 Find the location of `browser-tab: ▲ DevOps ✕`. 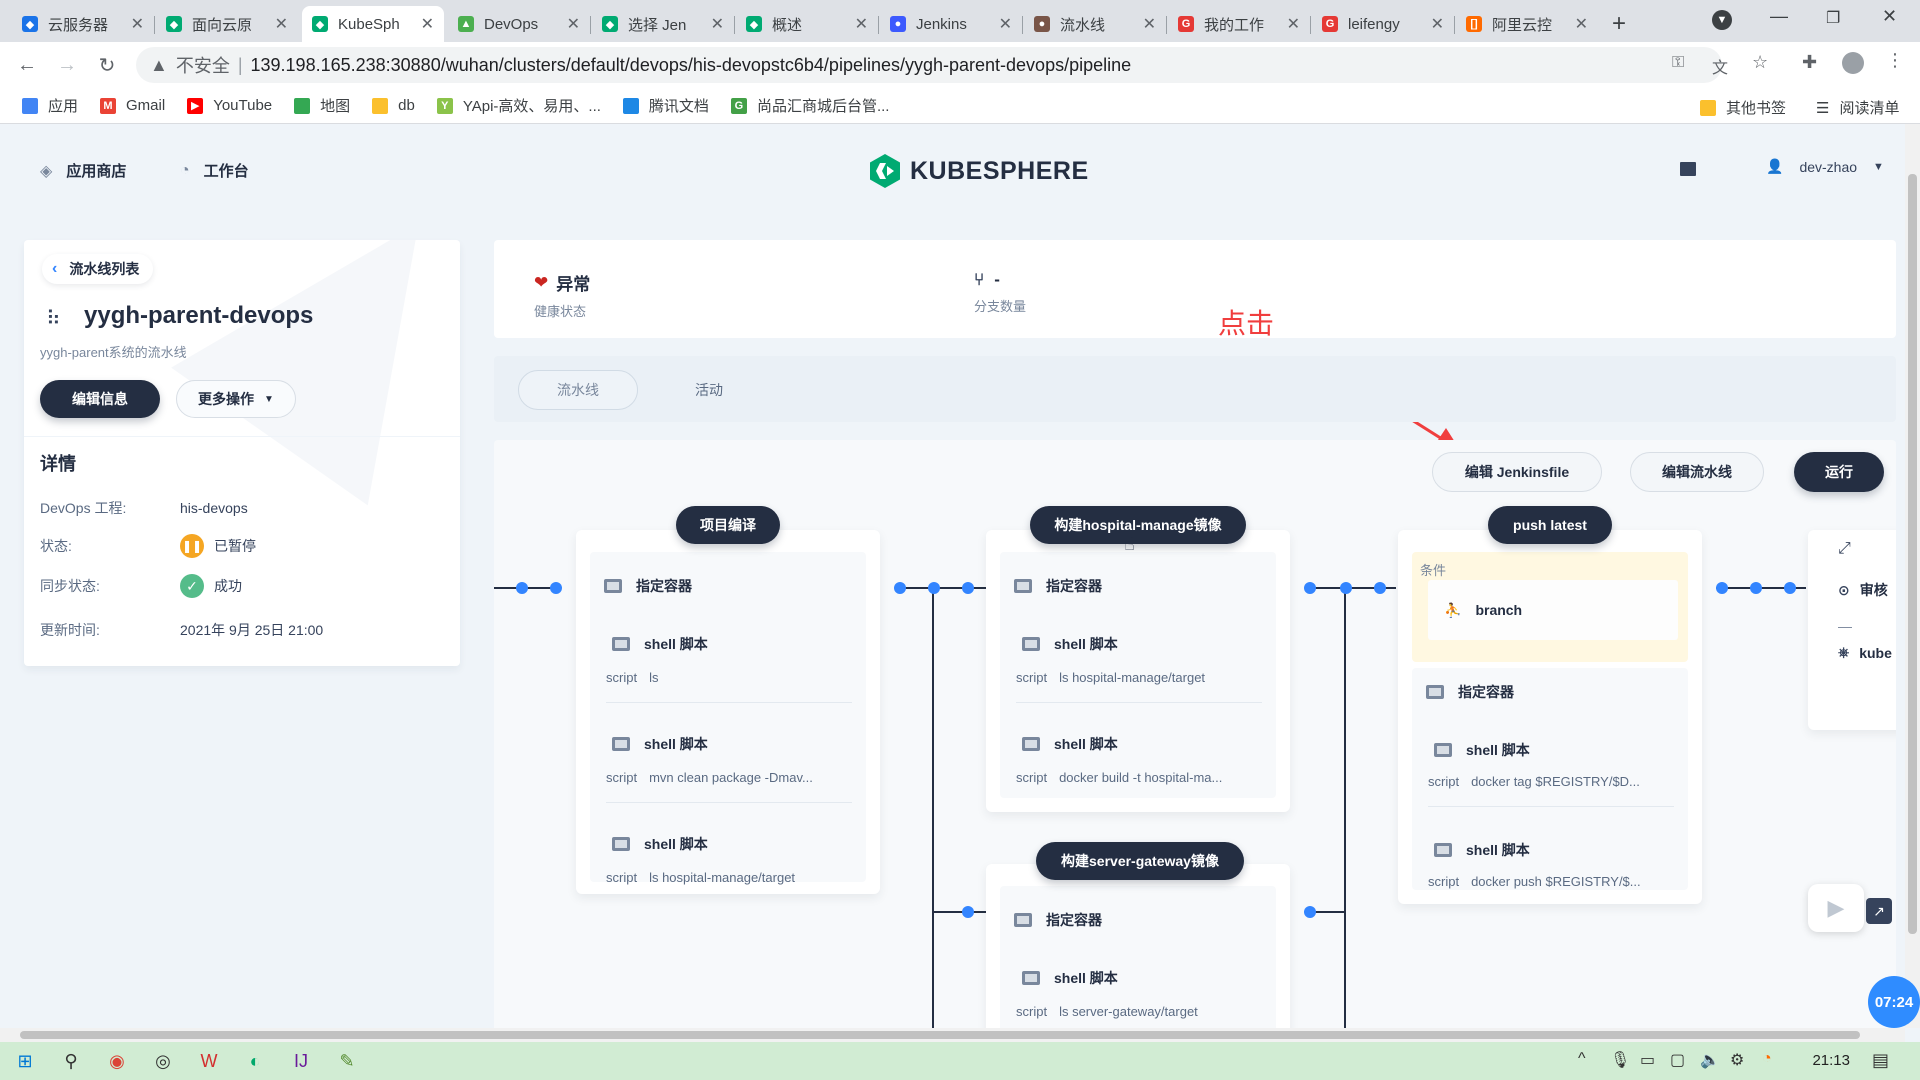

browser-tab: ▲ DevOps ✕ is located at coordinates (519, 24).